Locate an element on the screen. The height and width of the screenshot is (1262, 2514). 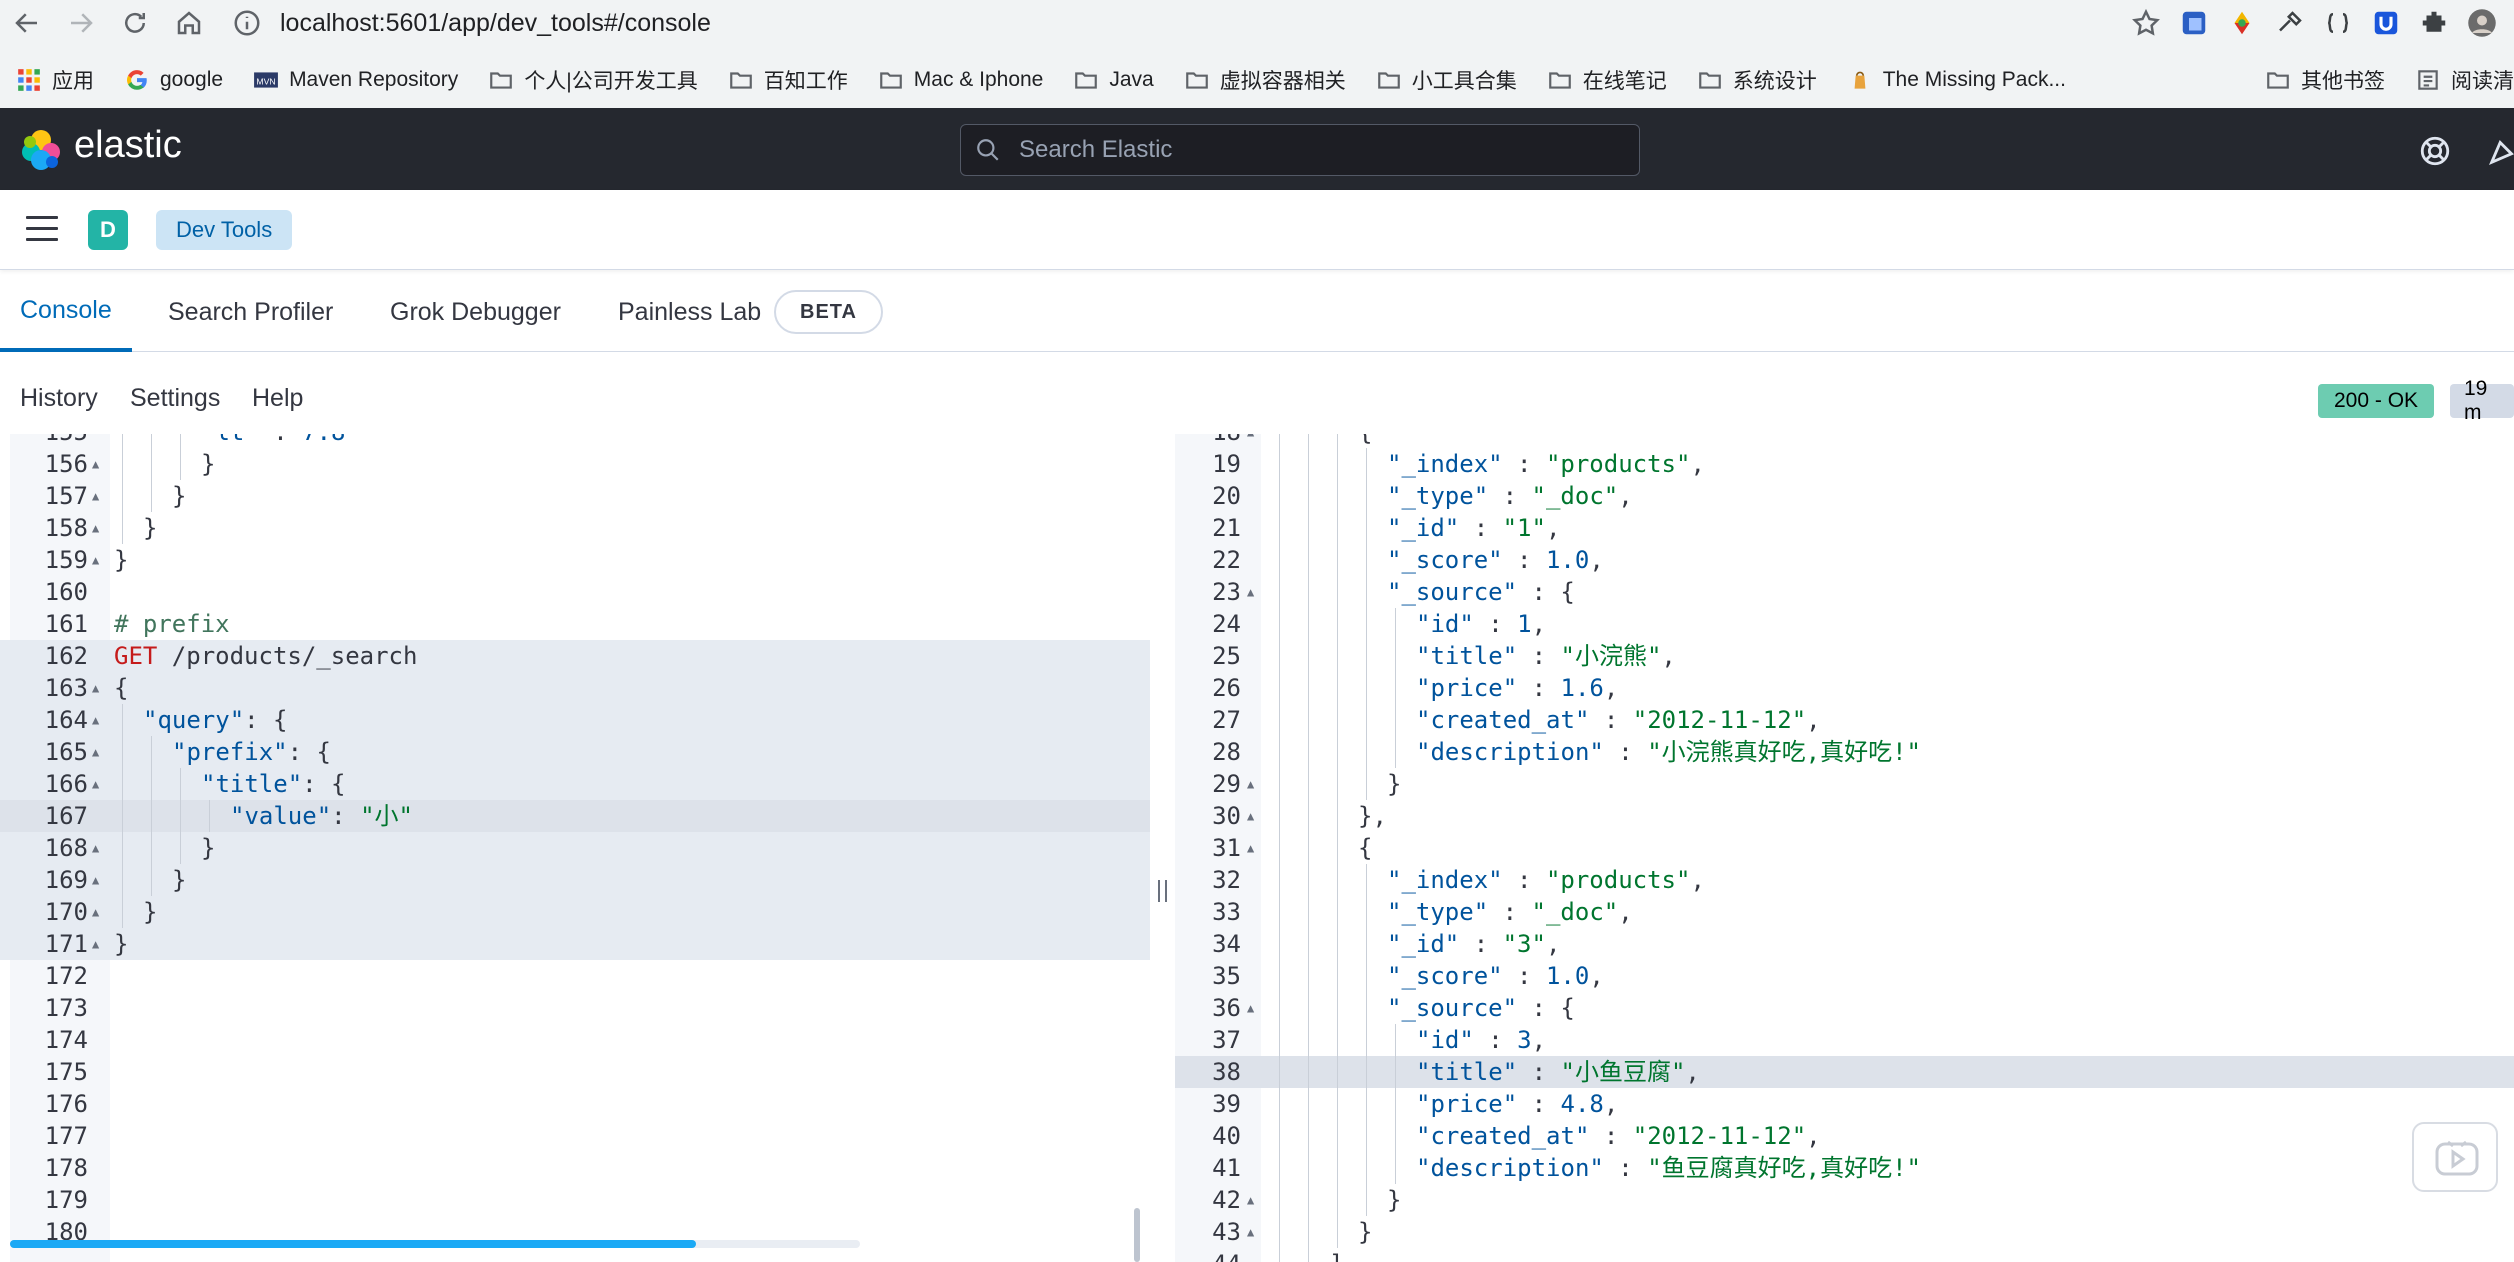
horizontal-scrollbar is located at coordinates (435, 1244).